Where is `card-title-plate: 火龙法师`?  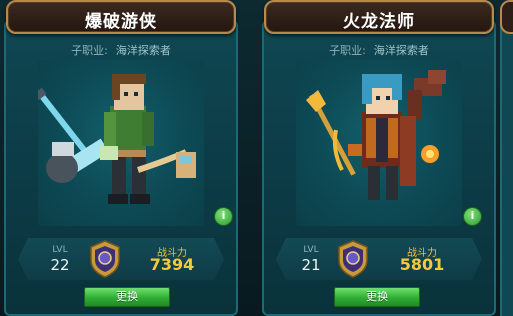
card-title-plate: 火龙法师 is located at coordinates (379, 17).